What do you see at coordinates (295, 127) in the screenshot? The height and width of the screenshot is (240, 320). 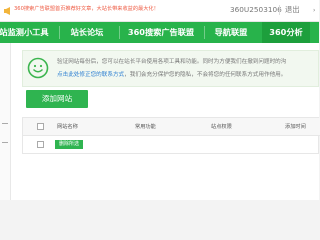 I see `column-added-time: 添加时间` at bounding box center [295, 127].